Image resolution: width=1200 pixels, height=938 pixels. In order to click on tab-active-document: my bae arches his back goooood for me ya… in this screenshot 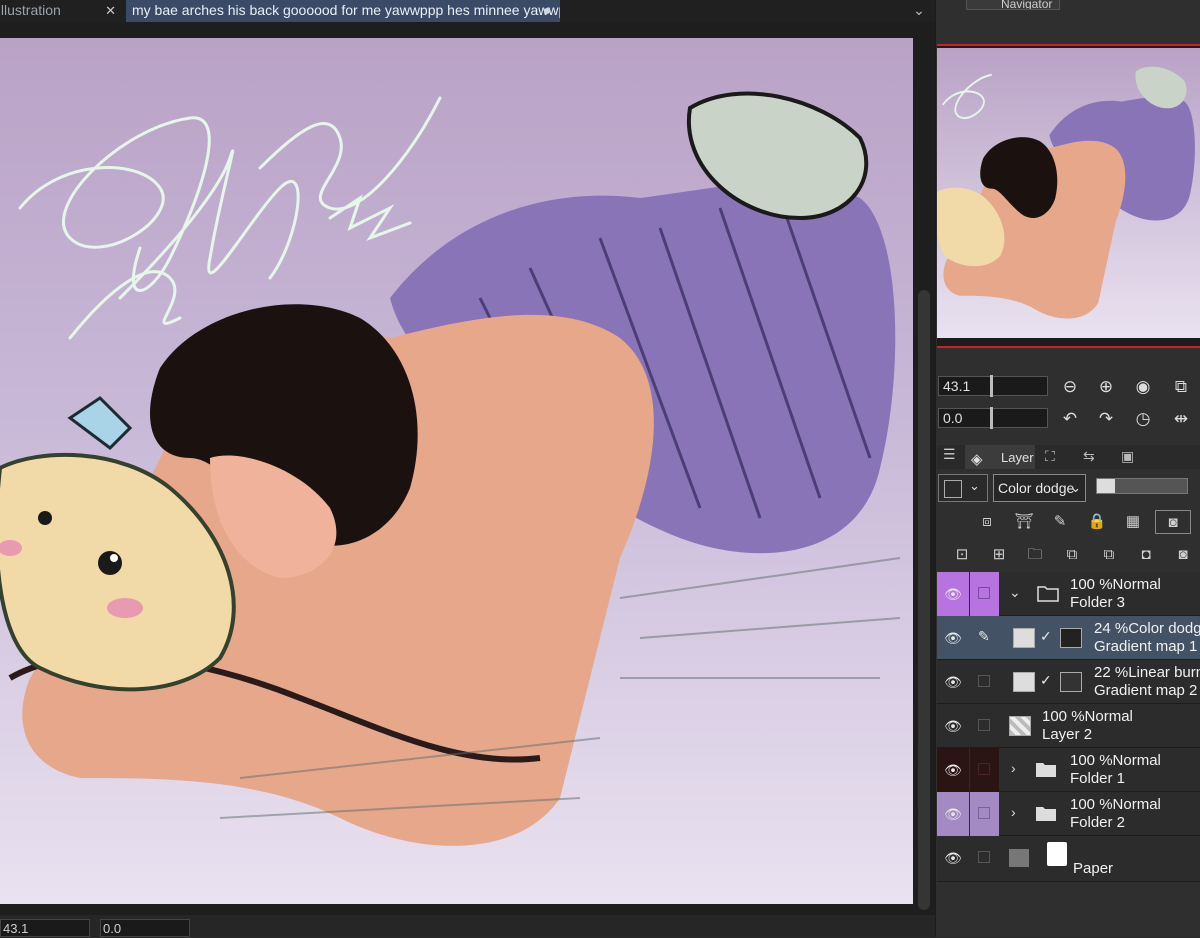, I will do `click(343, 11)`.